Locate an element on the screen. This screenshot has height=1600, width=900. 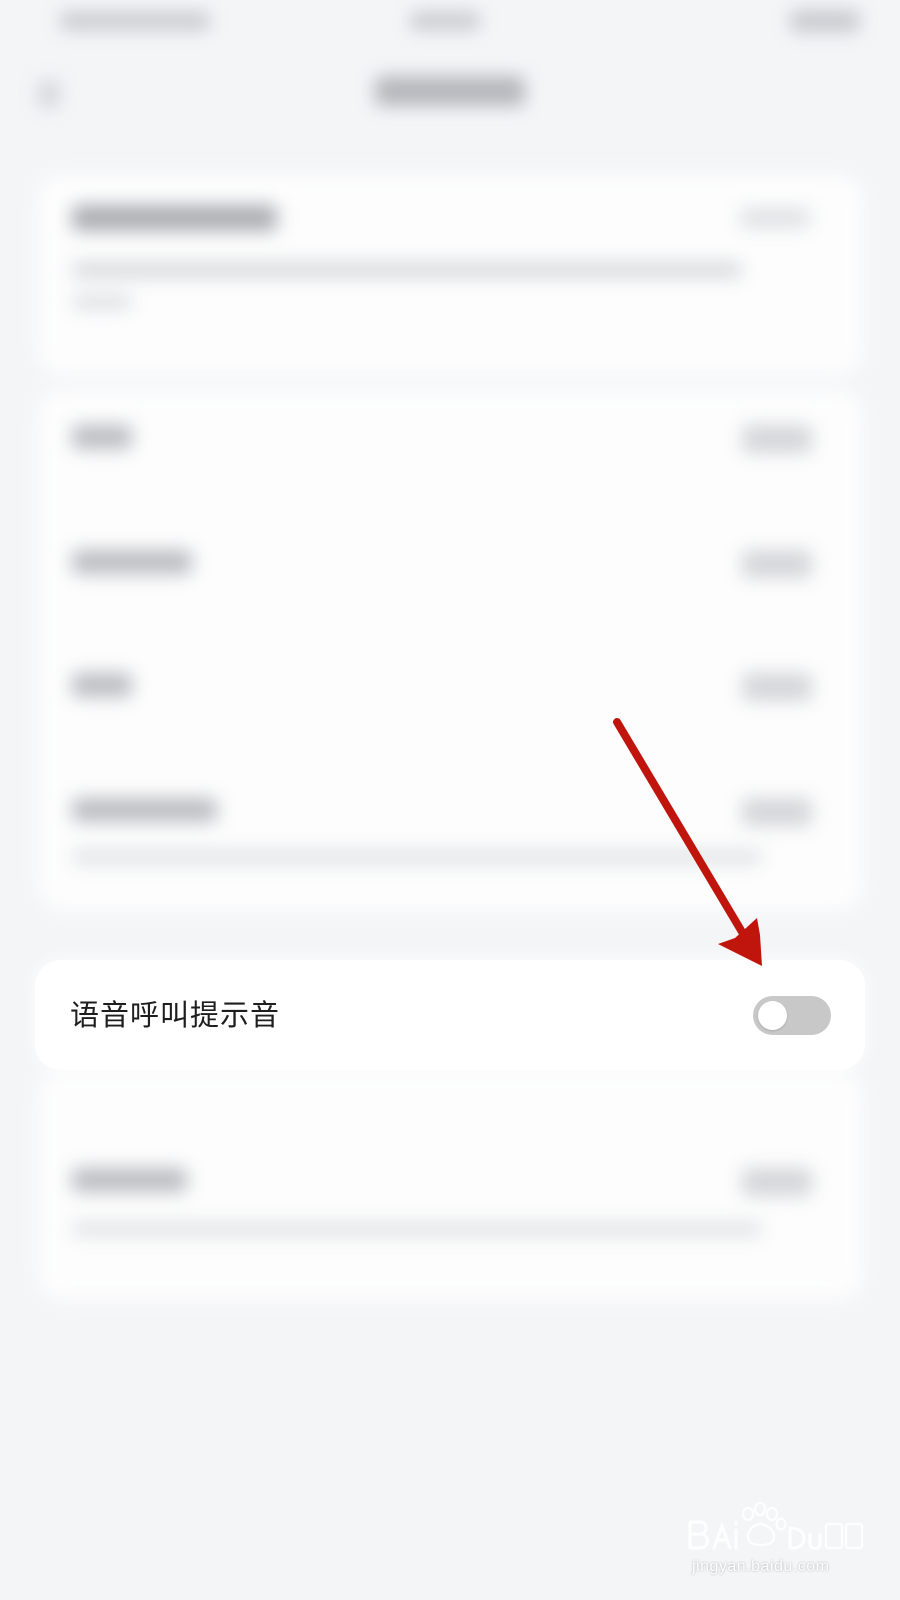
blurred-status-battery is located at coordinates (825, 21).